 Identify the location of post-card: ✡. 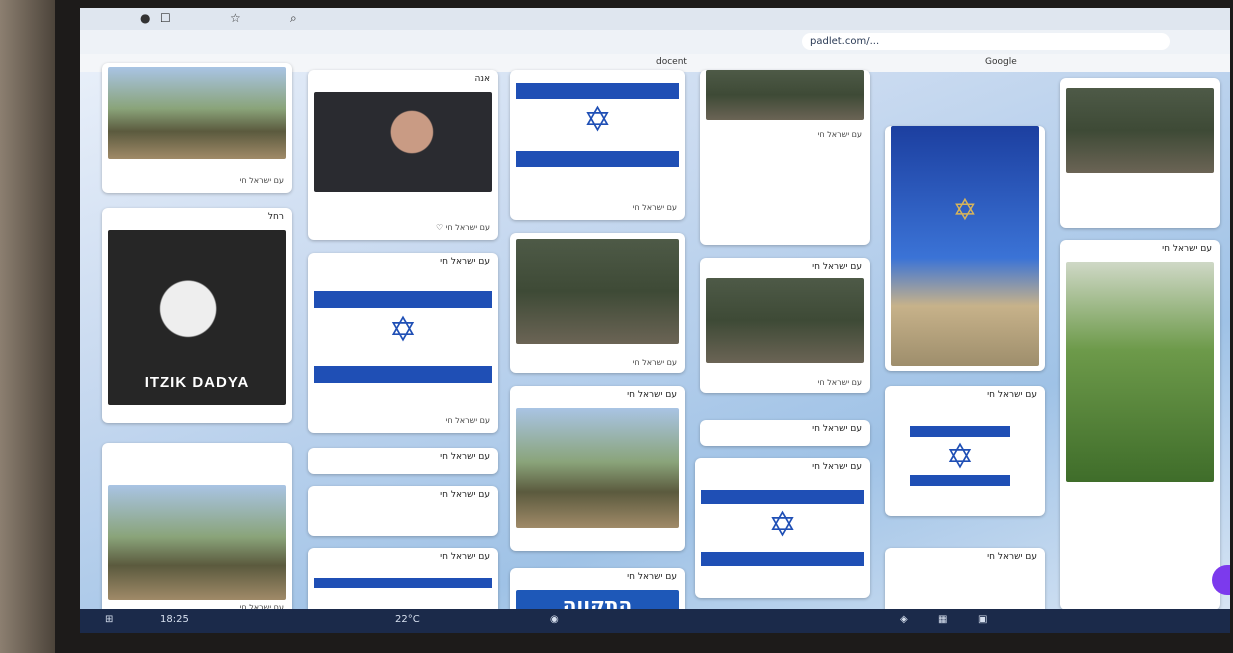
(965, 248).